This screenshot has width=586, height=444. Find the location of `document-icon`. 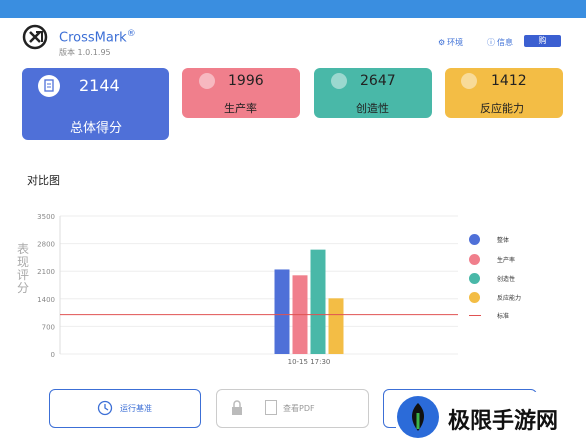

document-icon is located at coordinates (207, 81).